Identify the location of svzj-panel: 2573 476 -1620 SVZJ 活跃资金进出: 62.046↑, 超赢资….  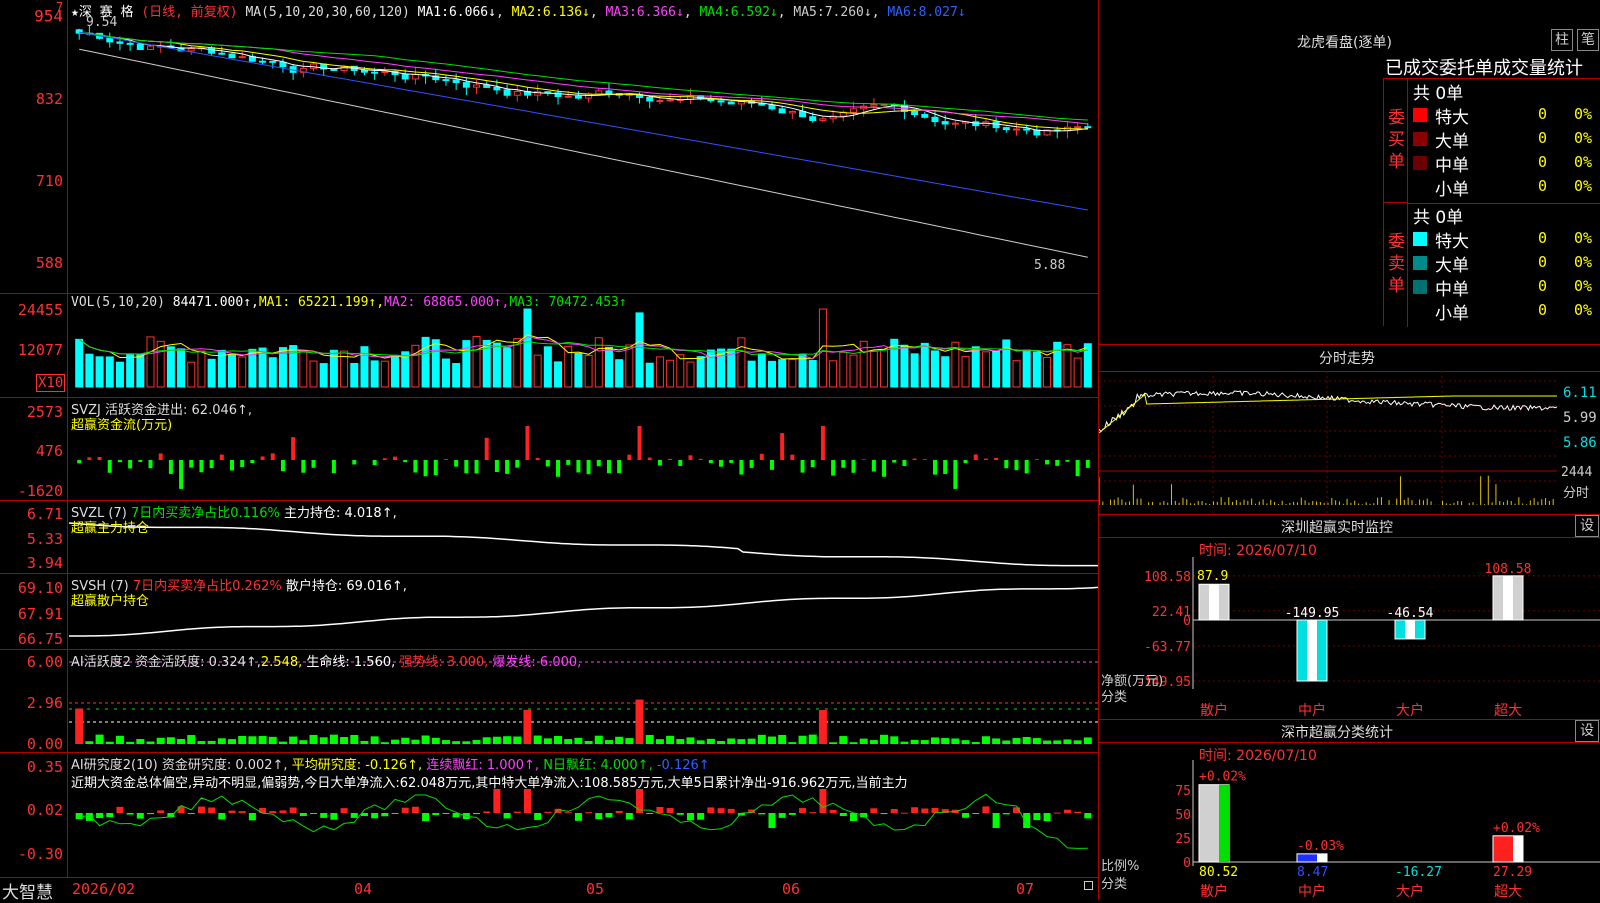
(549, 449).